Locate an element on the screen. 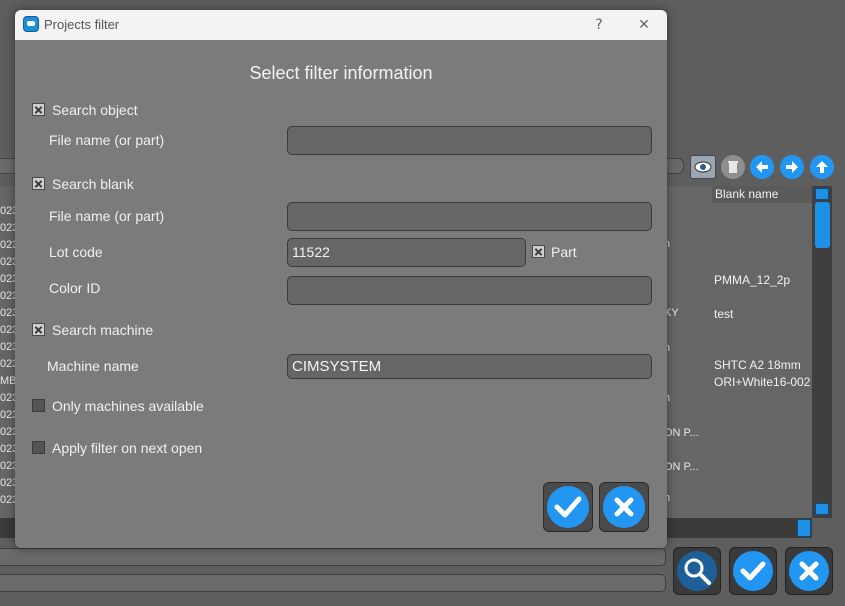 The height and width of the screenshot is (606, 845). dialog-titlebar: Projects filter ? ✕ is located at coordinates (341, 25).